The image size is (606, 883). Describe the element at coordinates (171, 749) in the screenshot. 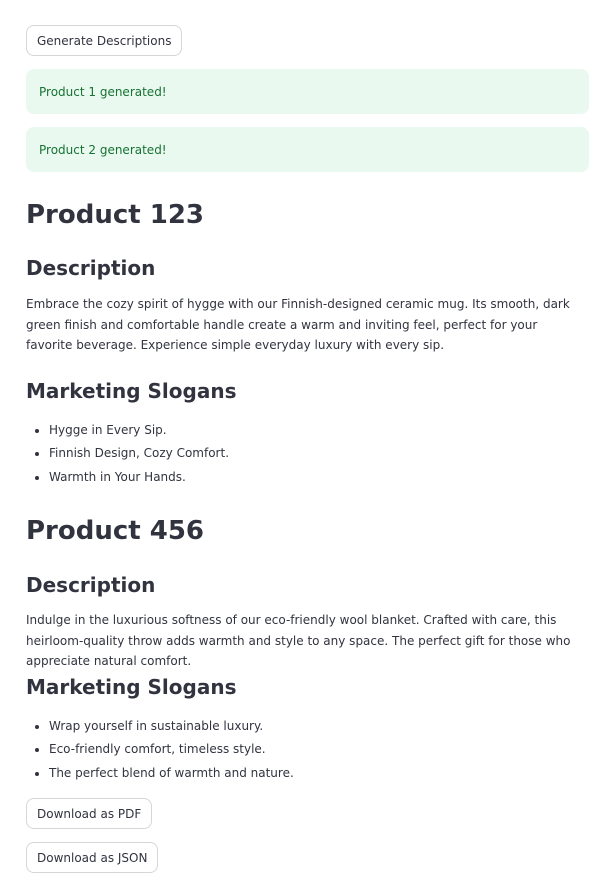

I see `list-item: Eco-friendly comfort, timeless style.` at that location.